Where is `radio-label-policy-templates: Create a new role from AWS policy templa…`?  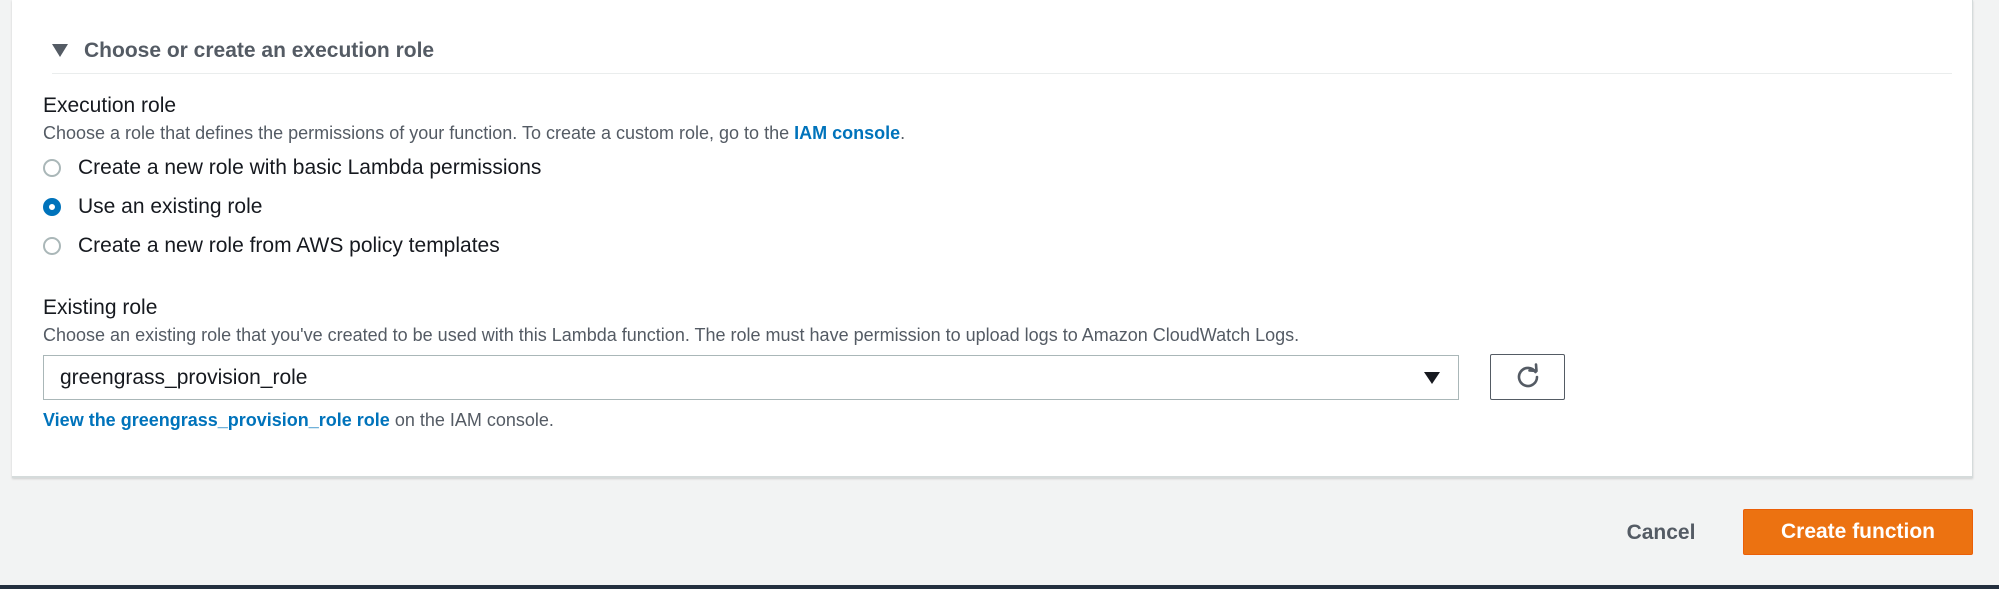 radio-label-policy-templates: Create a new role from AWS policy templa… is located at coordinates (289, 246).